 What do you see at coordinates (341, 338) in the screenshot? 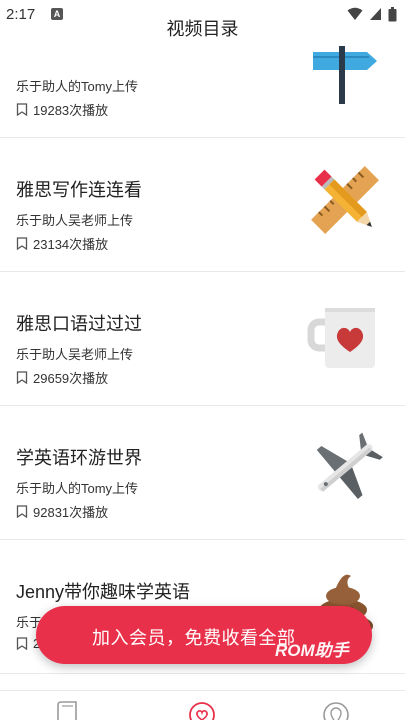
I see `mug-heart-icon` at bounding box center [341, 338].